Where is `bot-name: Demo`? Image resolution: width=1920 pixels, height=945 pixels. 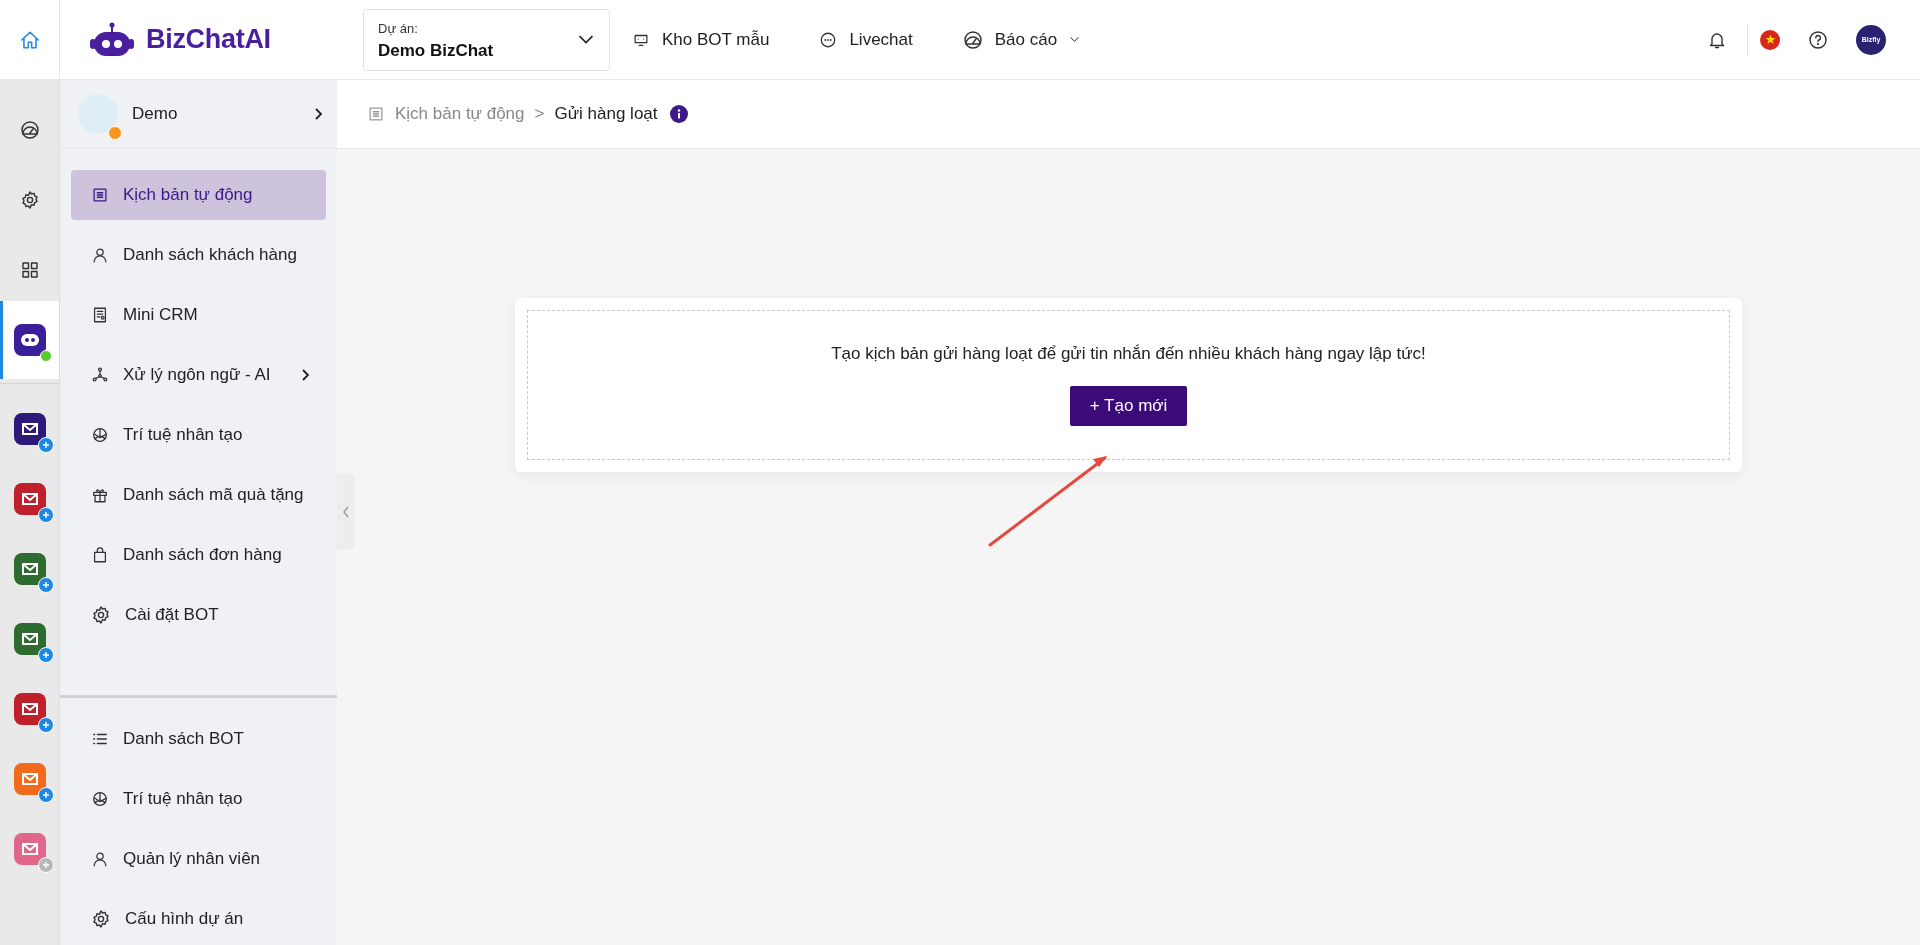
bot-name: Demo is located at coordinates (155, 114).